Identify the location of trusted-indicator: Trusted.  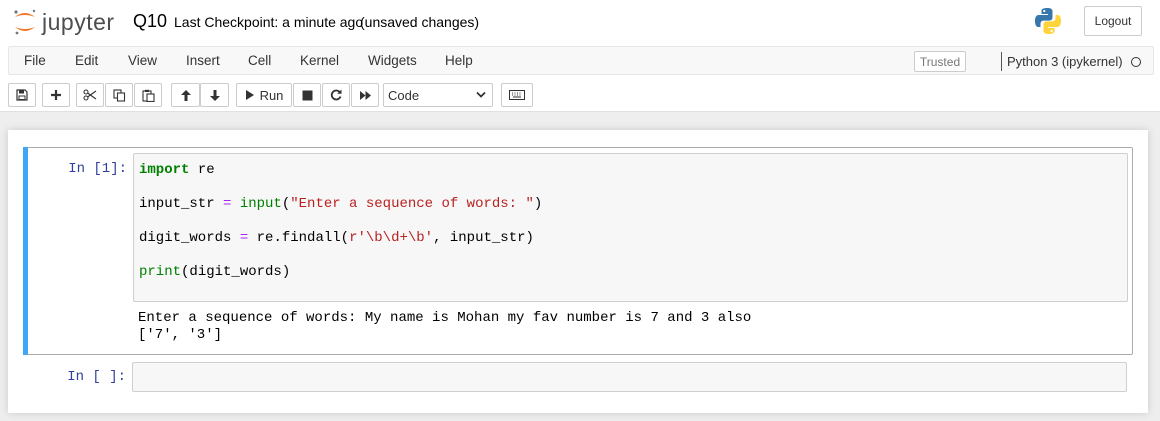
(940, 61).